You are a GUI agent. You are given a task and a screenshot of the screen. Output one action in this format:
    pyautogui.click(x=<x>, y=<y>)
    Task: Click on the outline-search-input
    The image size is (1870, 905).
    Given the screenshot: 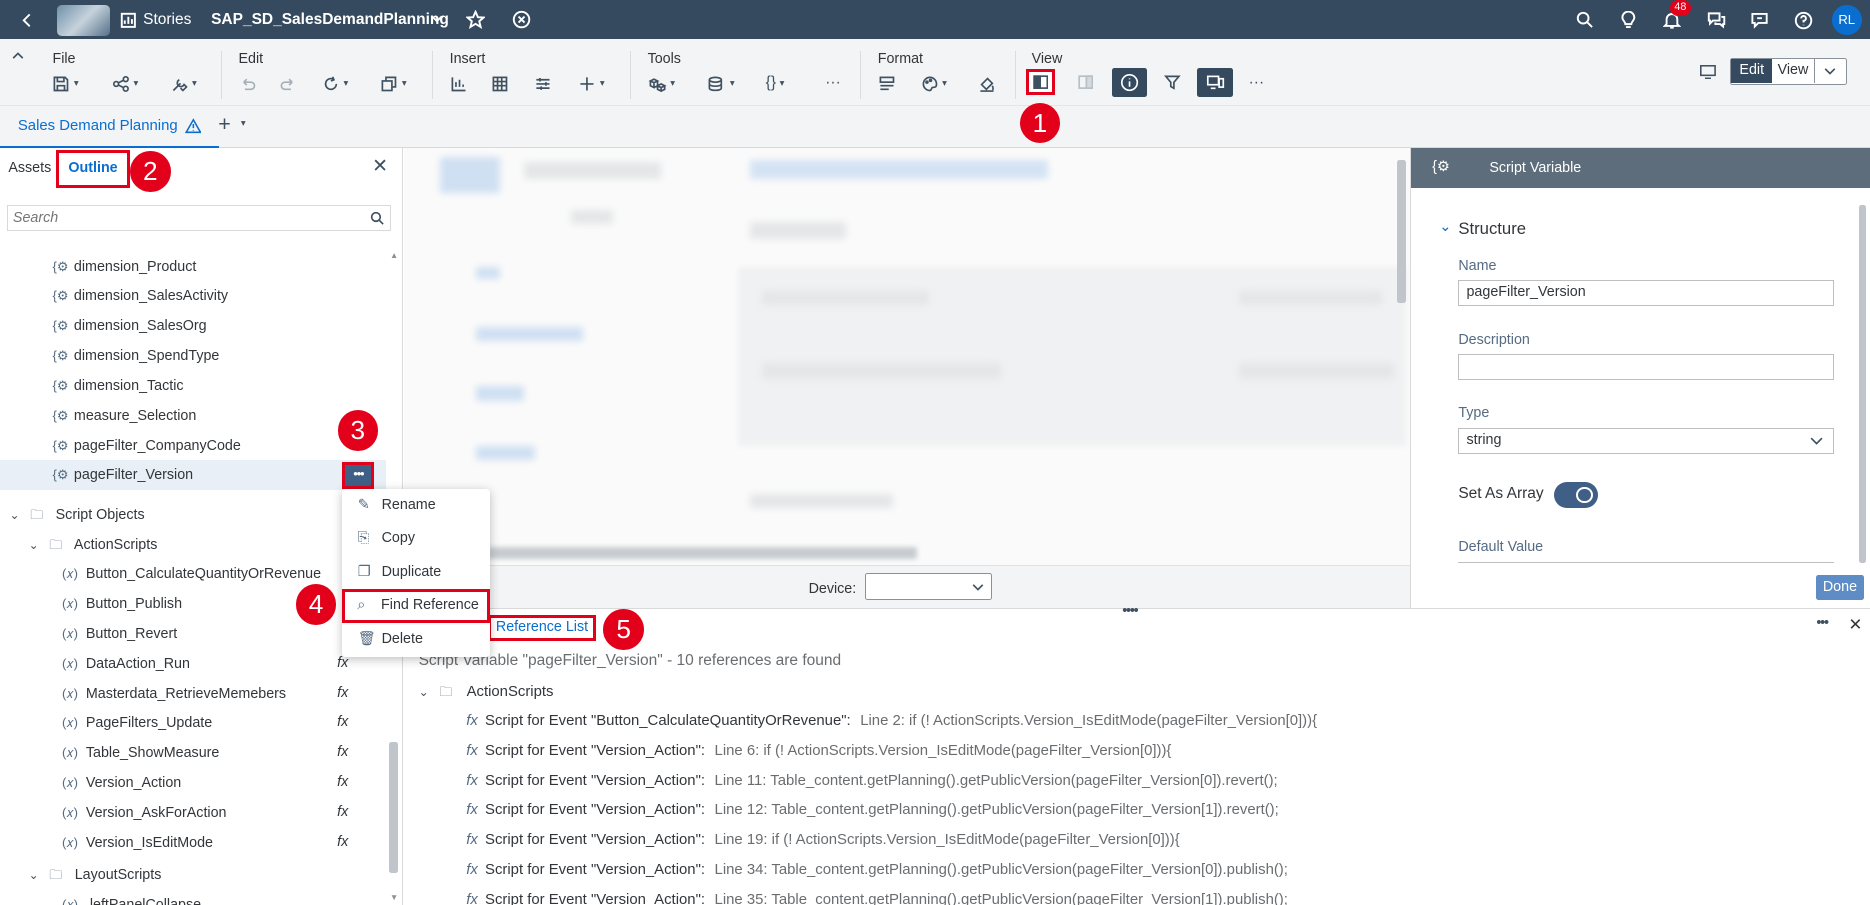 What is the action you would take?
    pyautogui.click(x=181, y=218)
    